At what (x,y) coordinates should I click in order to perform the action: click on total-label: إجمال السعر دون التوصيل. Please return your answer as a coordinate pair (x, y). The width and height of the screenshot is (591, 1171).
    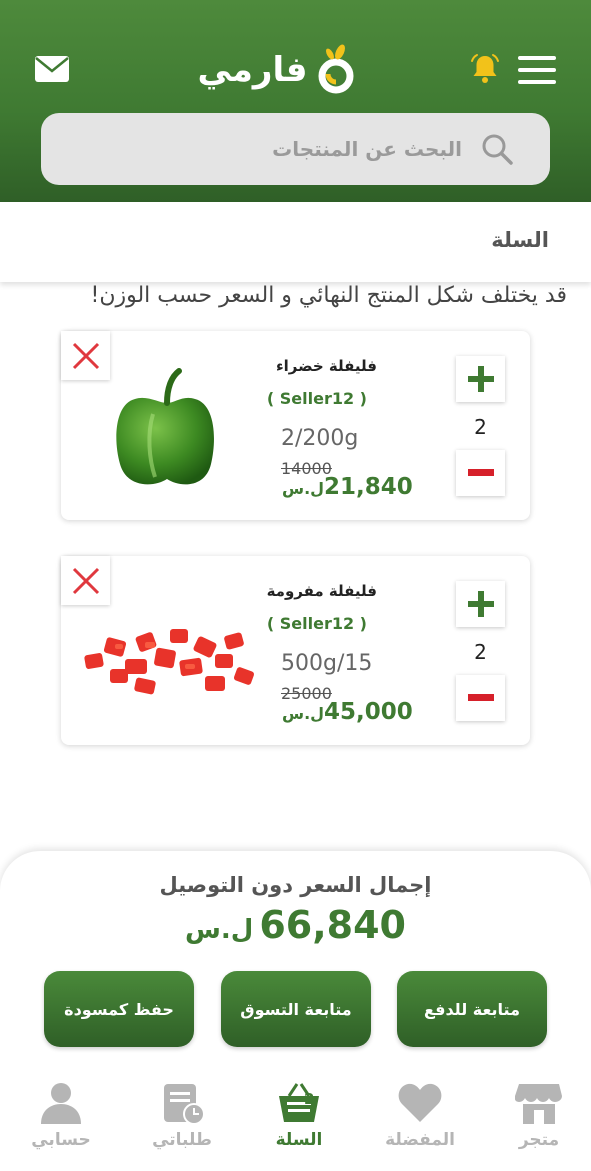
    Looking at the image, I should click on (295, 885).